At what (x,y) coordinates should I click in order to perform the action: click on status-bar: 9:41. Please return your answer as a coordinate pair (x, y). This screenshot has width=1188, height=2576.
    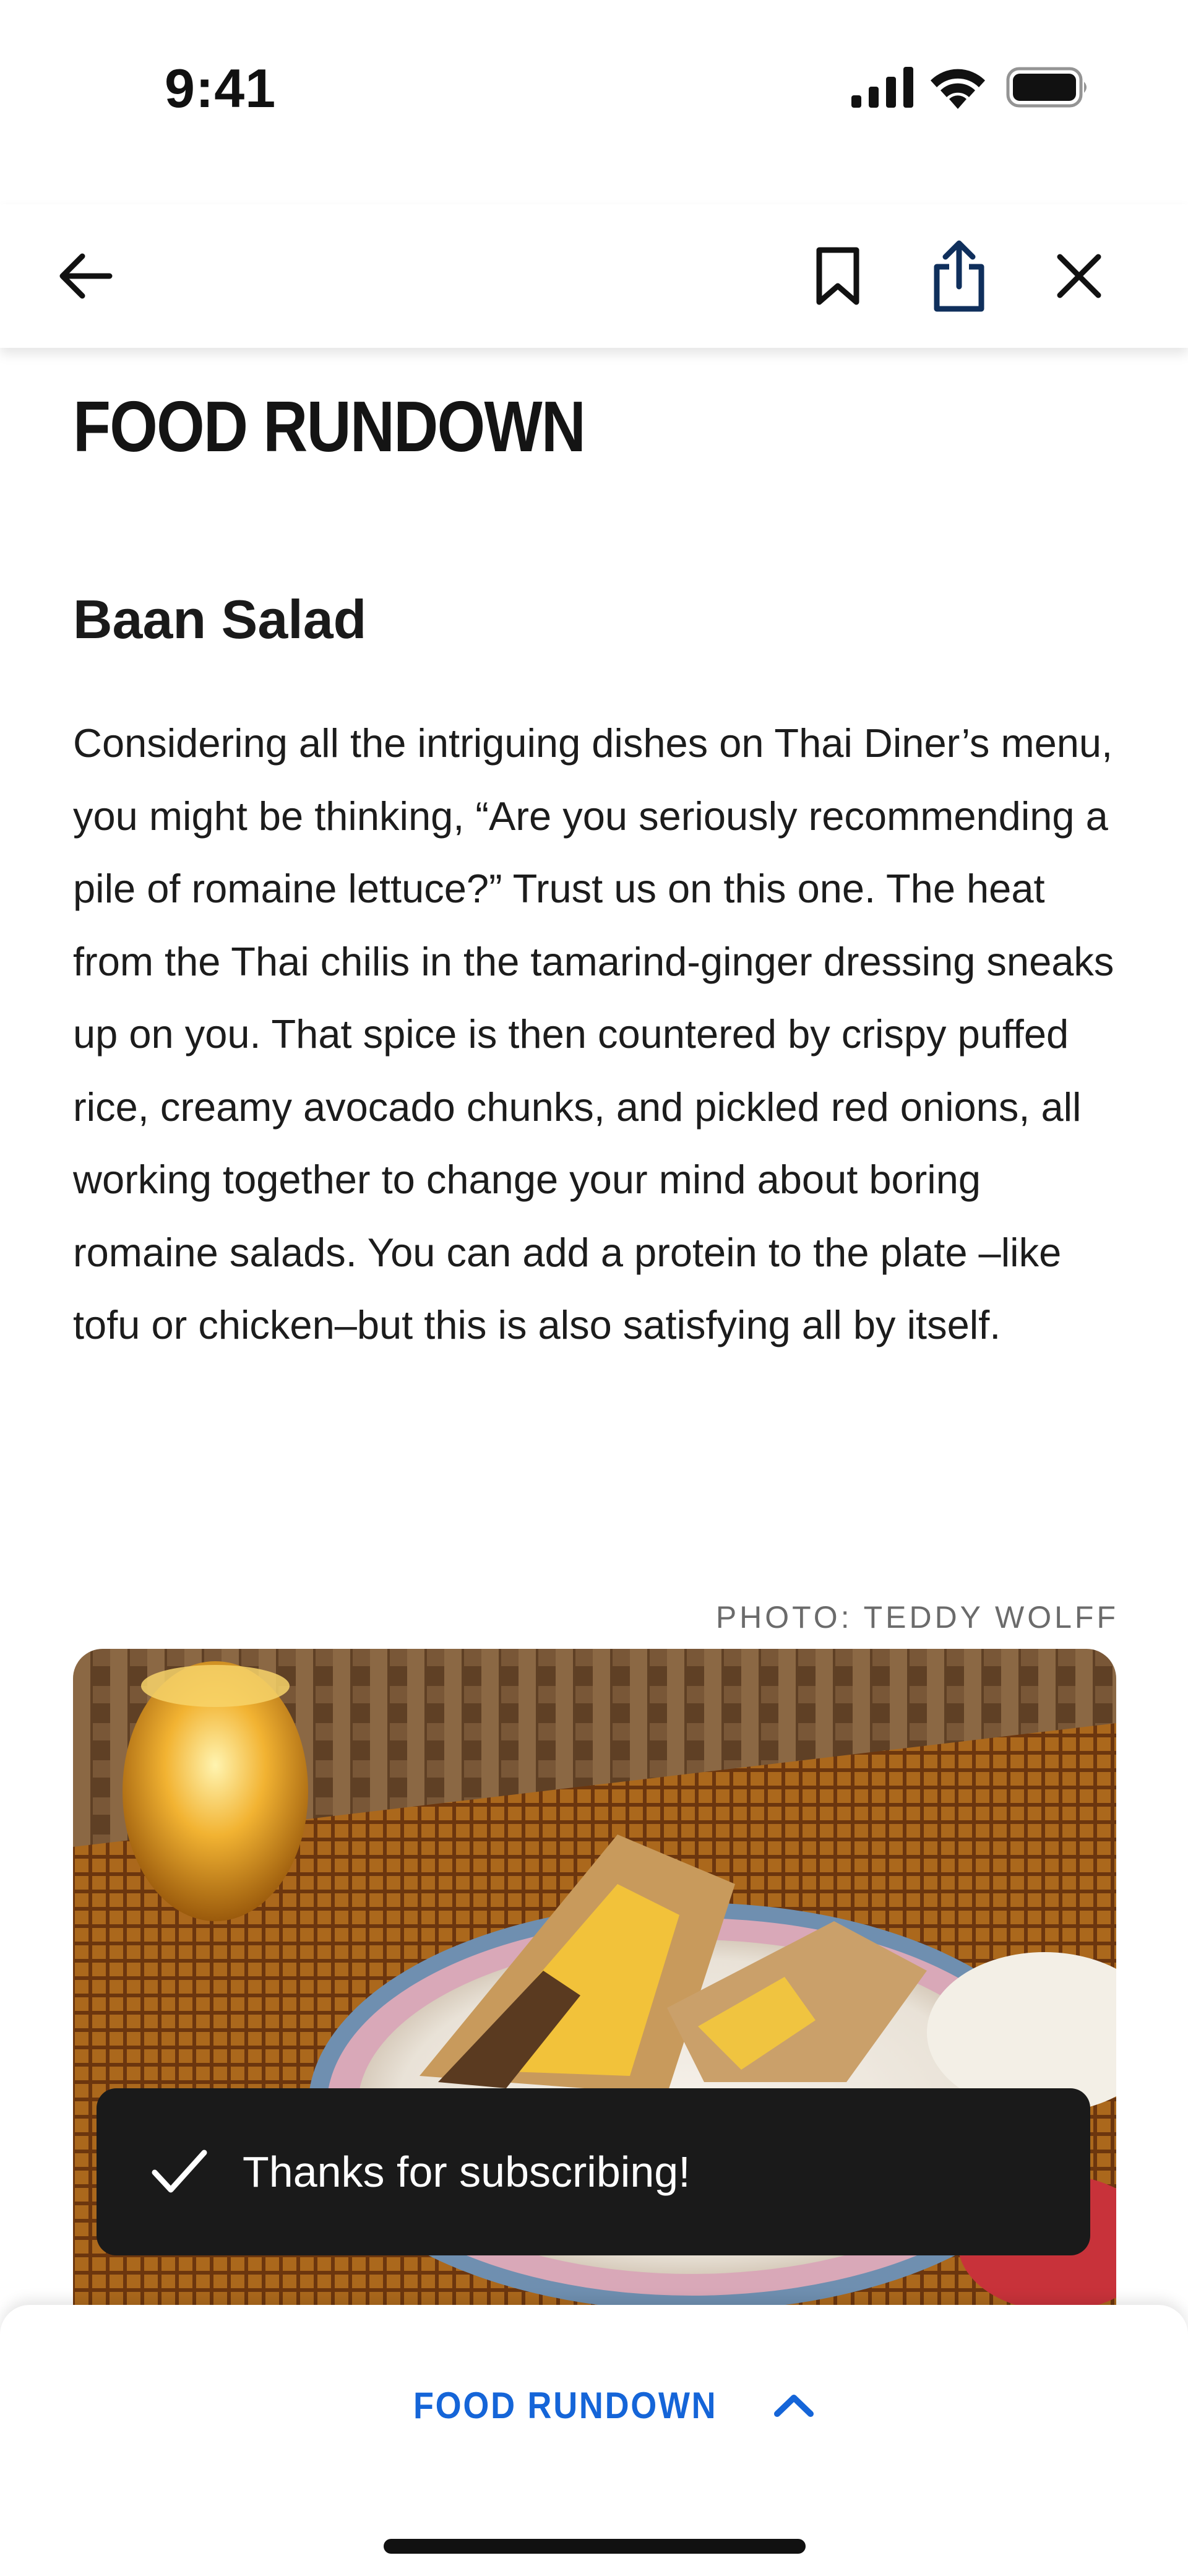
    Looking at the image, I should click on (594, 86).